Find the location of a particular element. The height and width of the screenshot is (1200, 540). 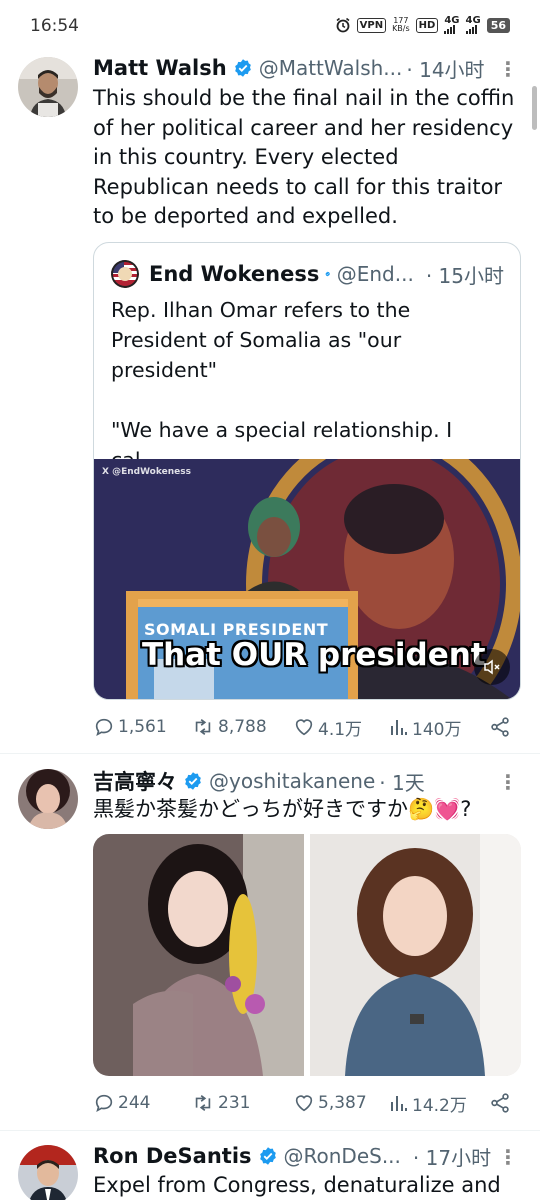

author-handle: @yoshitakanene is located at coordinates (292, 781).